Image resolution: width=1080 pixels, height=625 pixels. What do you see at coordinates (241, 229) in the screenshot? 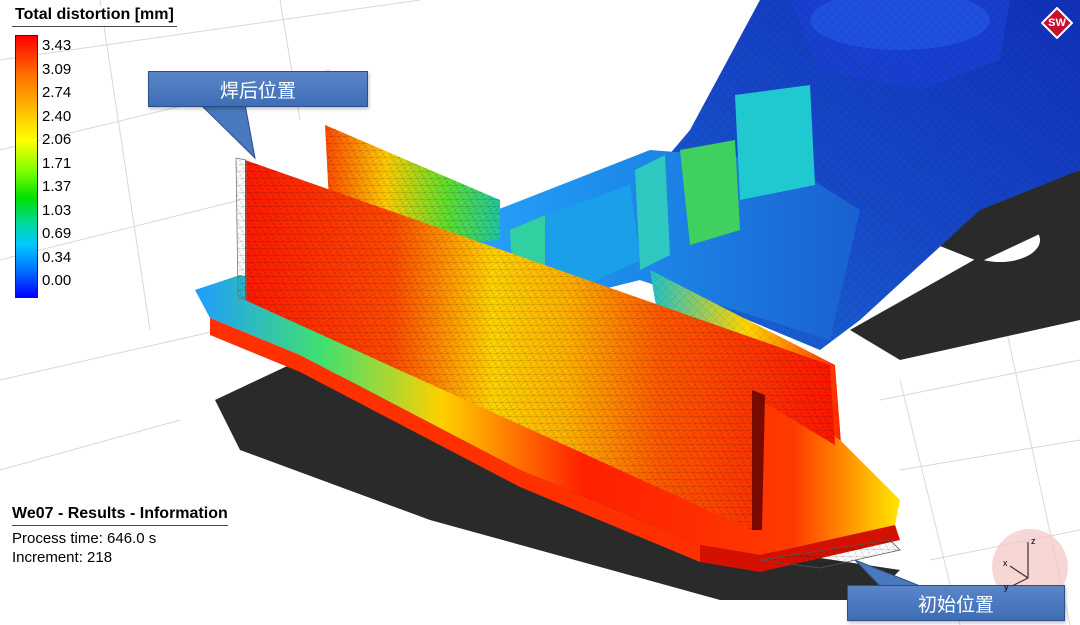
I see `initial-plate-outline` at bounding box center [241, 229].